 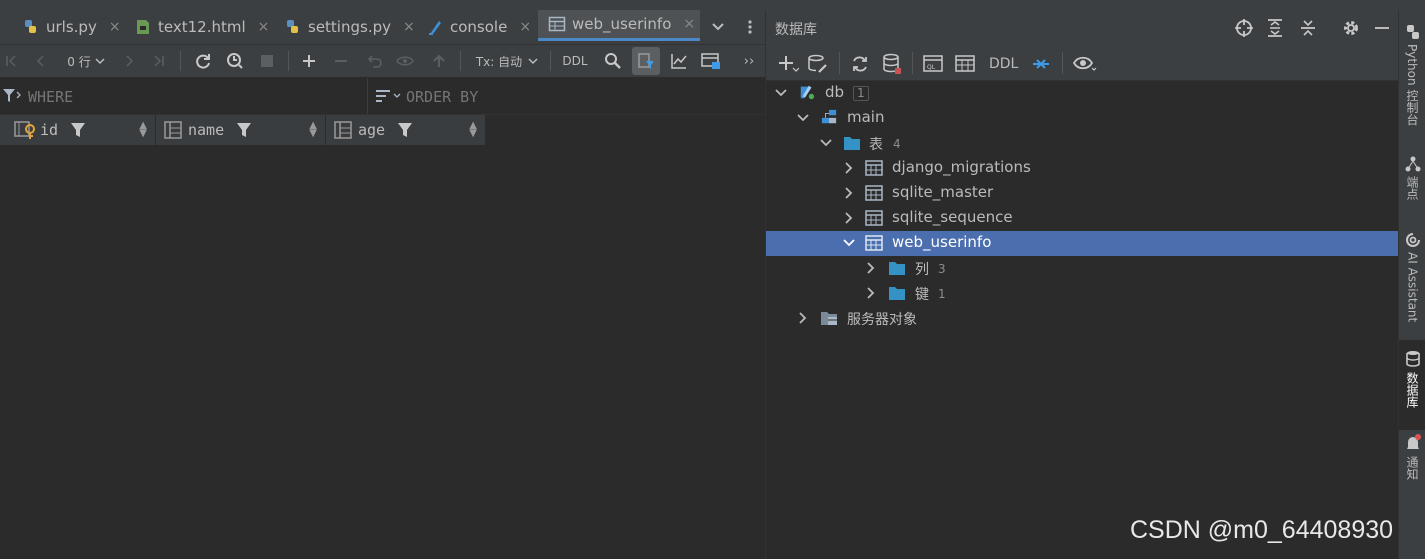 What do you see at coordinates (71, 27) in the screenshot?
I see `tab-urls-py: urls.py ×` at bounding box center [71, 27].